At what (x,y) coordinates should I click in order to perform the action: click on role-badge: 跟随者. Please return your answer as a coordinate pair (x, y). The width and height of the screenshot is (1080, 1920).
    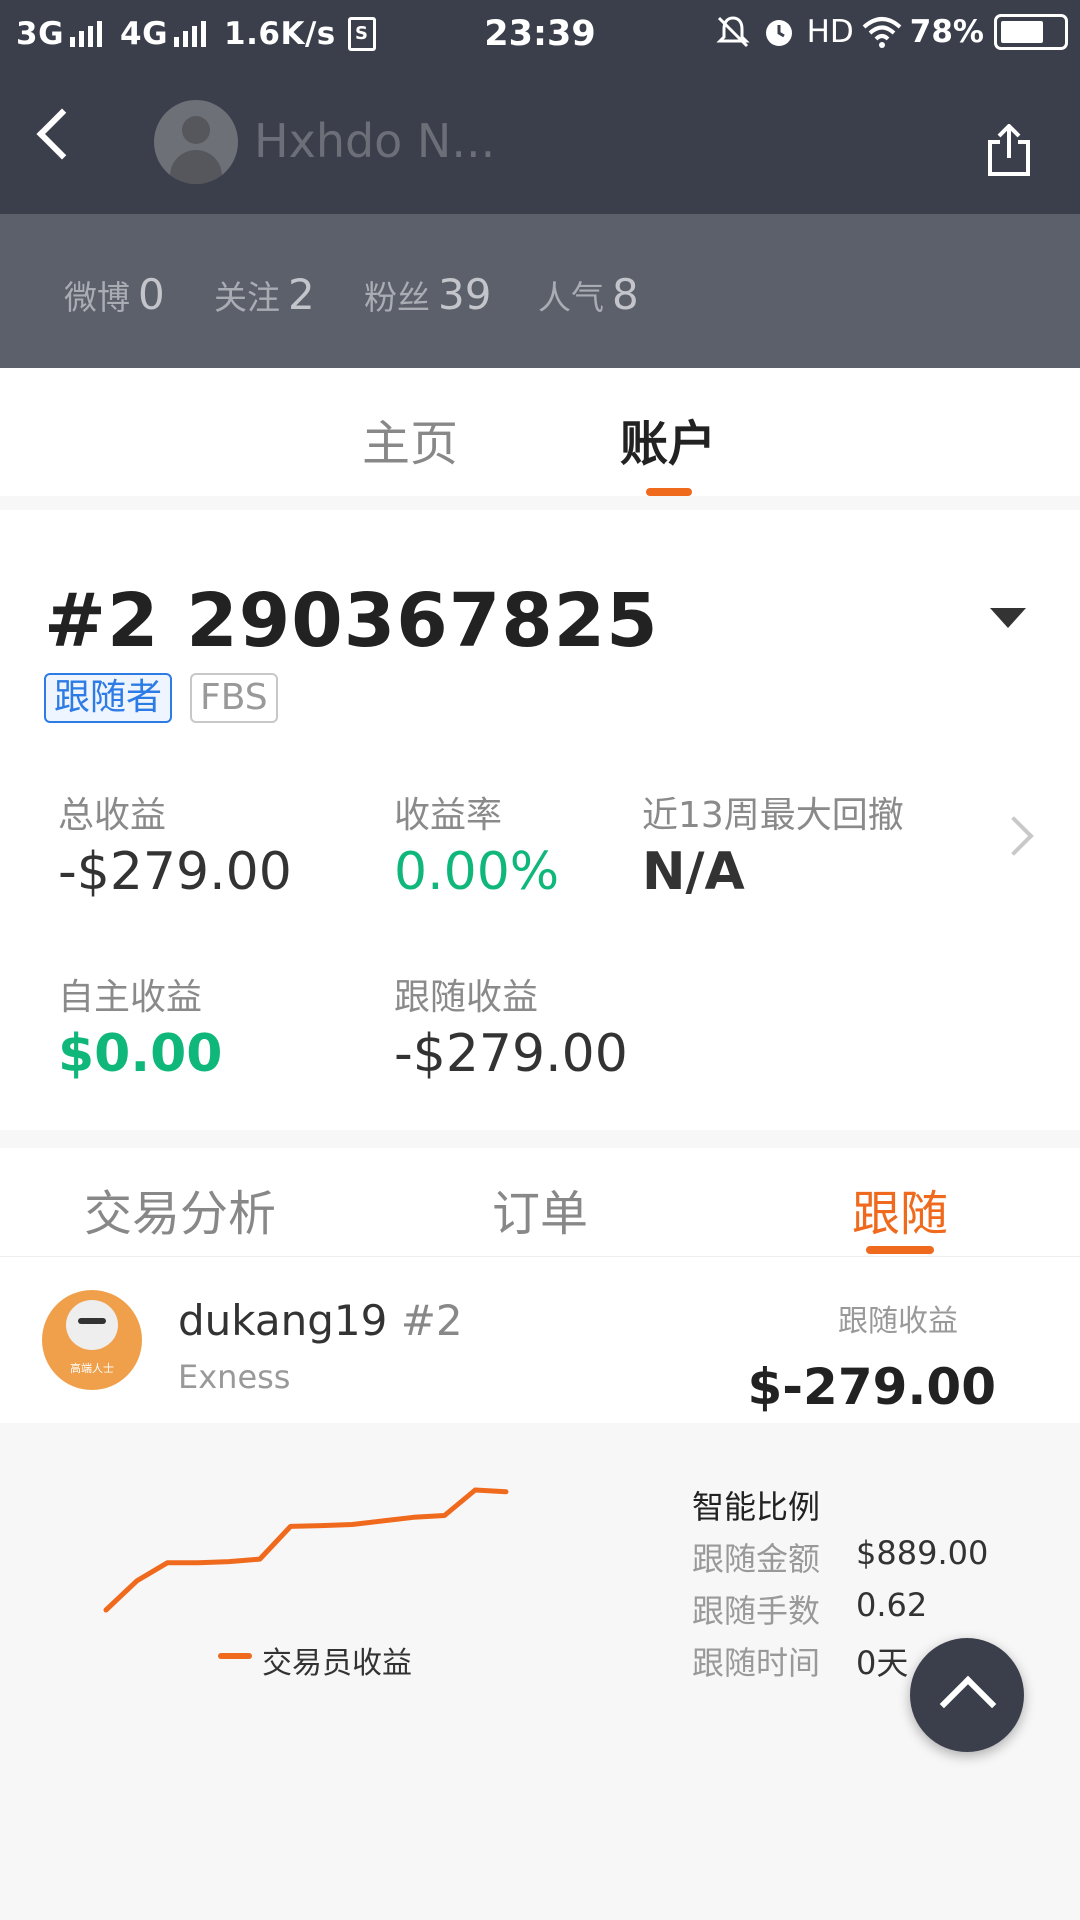
    Looking at the image, I should click on (108, 698).